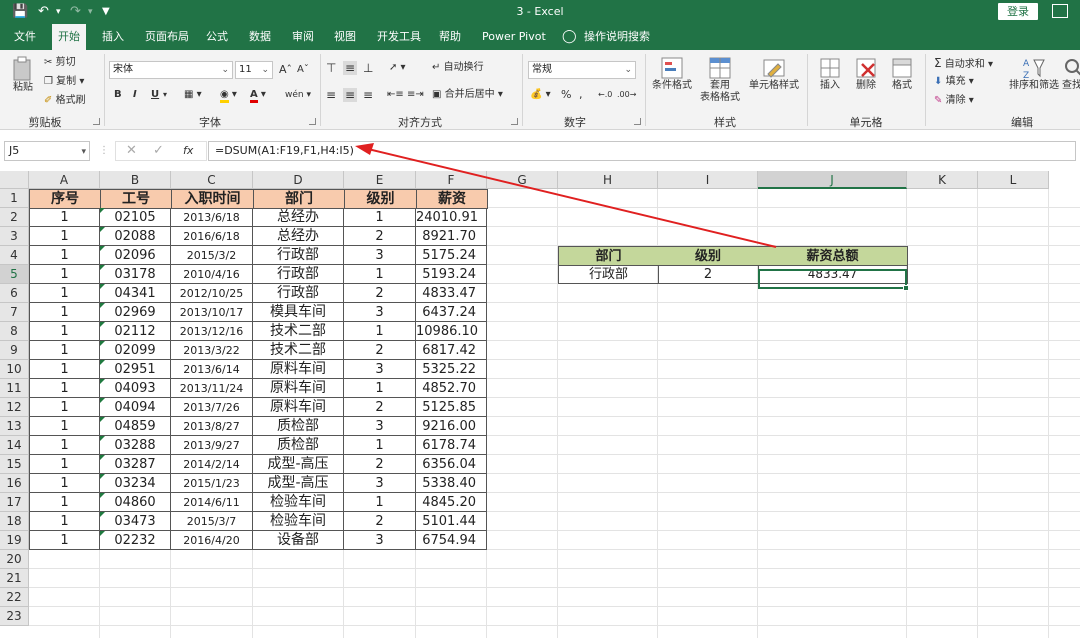 The width and height of the screenshot is (1080, 638). Describe the element at coordinates (1071, 74) in the screenshot. I see `find-select-button: 查找` at that location.